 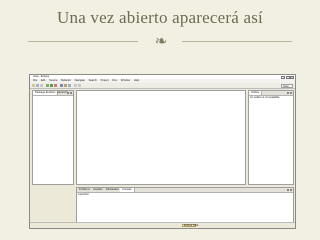 What do you see at coordinates (271, 137) in the screenshot?
I see `outline-pane: Outline An outline is not available.` at bounding box center [271, 137].